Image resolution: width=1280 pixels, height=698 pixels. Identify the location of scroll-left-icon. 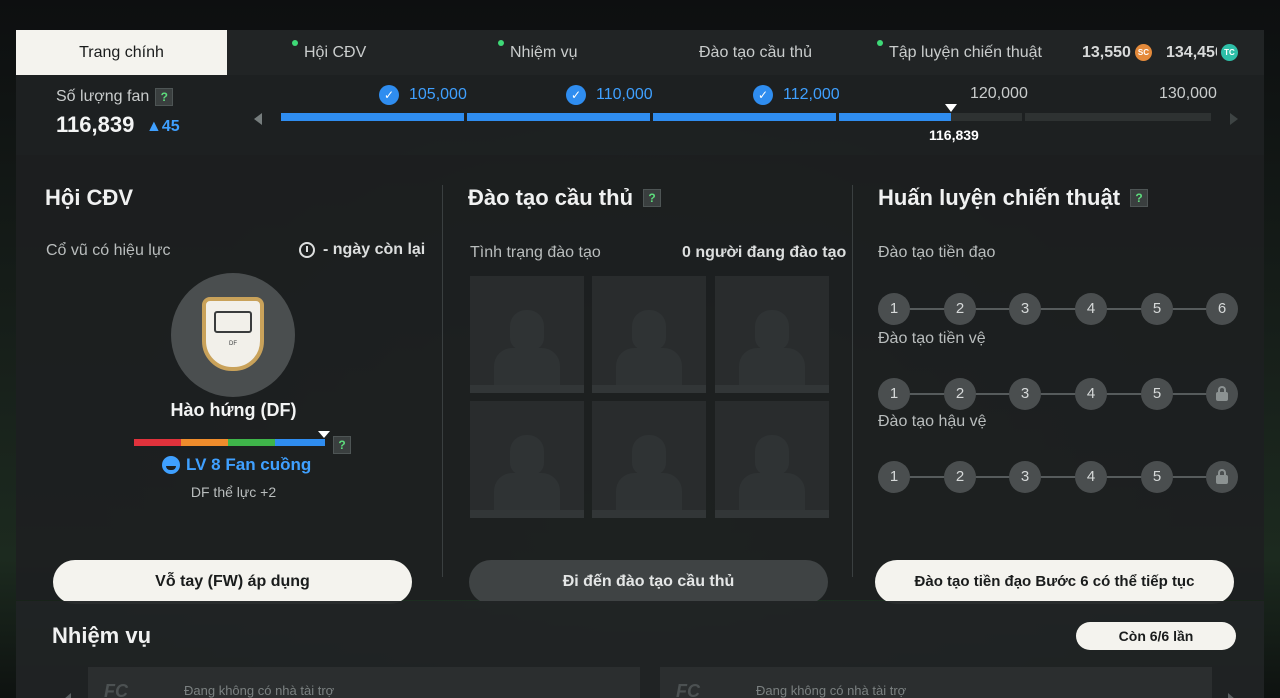
(258, 119).